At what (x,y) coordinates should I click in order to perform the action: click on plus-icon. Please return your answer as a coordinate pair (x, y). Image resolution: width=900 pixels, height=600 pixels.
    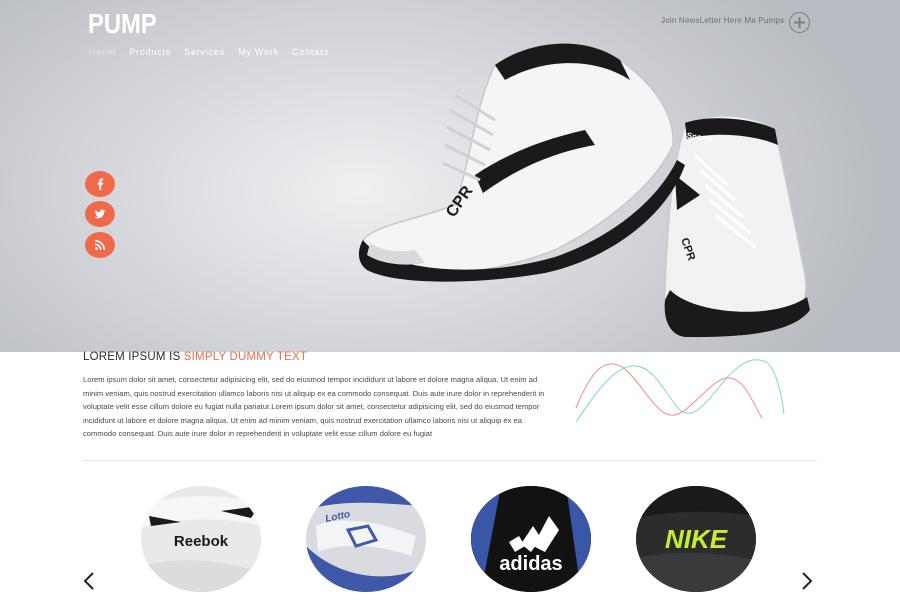
    Looking at the image, I should click on (799, 22).